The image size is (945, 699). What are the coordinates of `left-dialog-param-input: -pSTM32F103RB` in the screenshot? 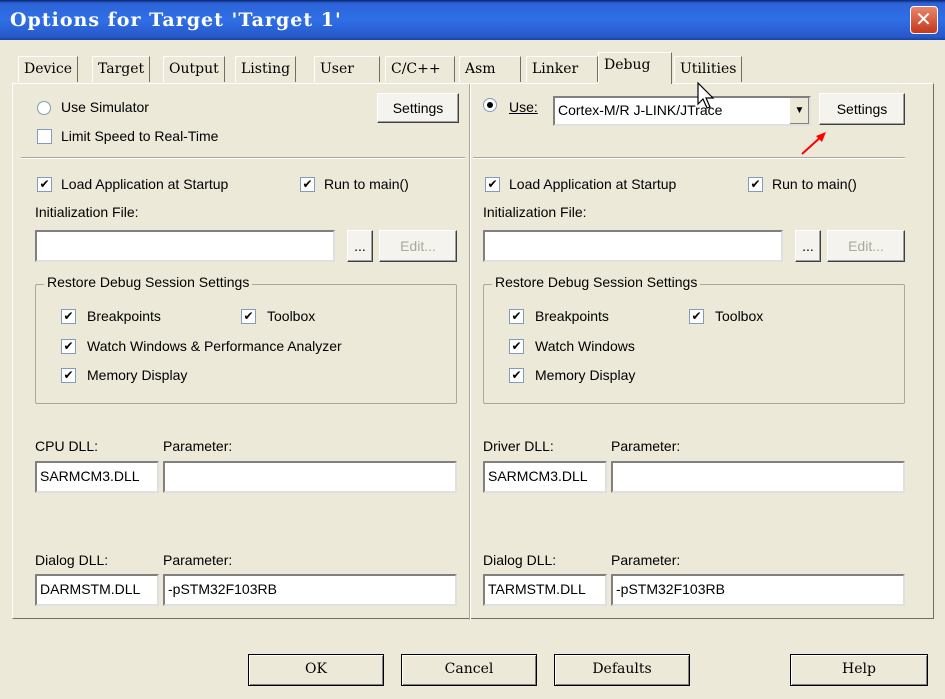 It's located at (310, 590).